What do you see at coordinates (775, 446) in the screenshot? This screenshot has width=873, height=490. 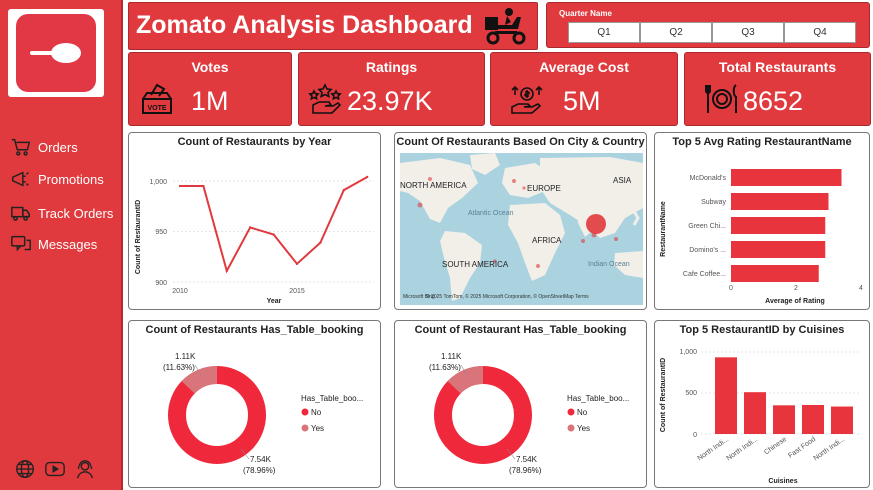 I see `category-label: Chinese` at bounding box center [775, 446].